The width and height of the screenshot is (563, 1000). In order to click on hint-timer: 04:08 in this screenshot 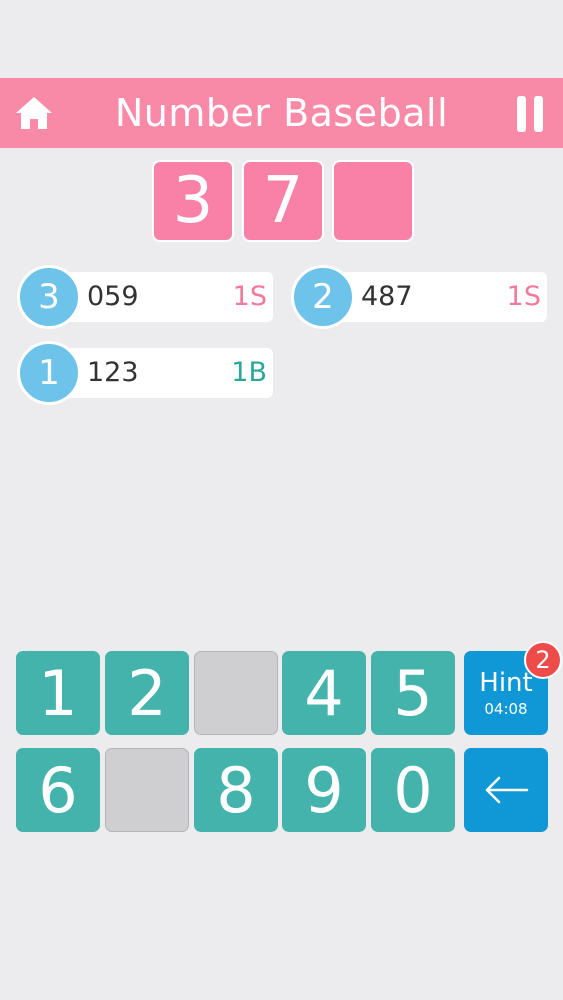, I will do `click(506, 709)`.